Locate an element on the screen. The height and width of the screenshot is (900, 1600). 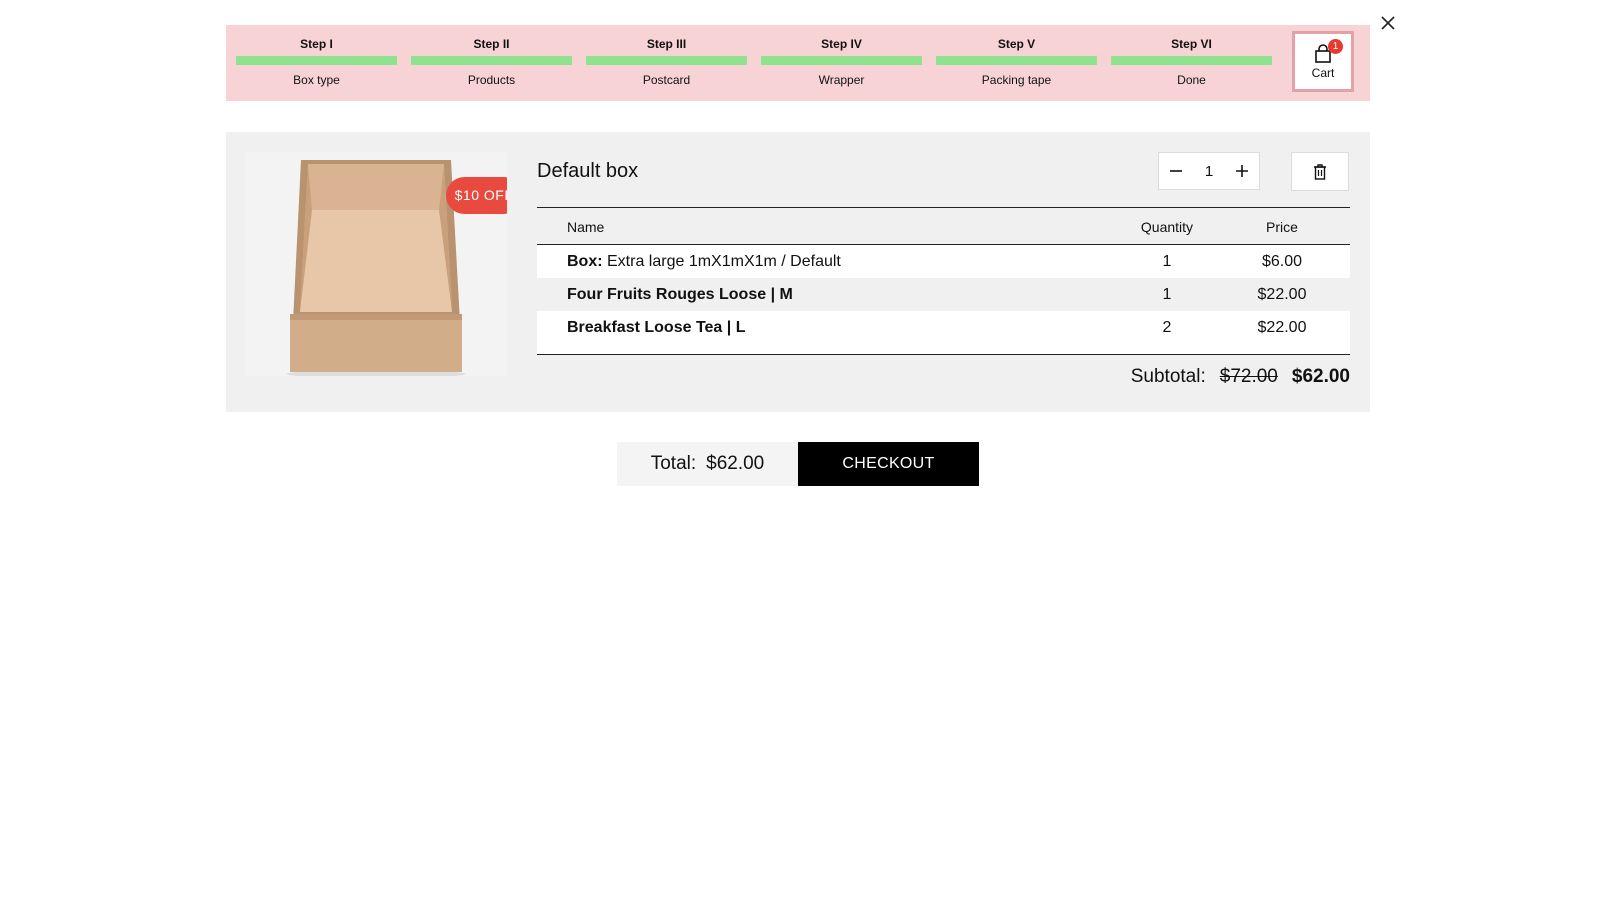
item-quantity: 2 is located at coordinates (1167, 327).